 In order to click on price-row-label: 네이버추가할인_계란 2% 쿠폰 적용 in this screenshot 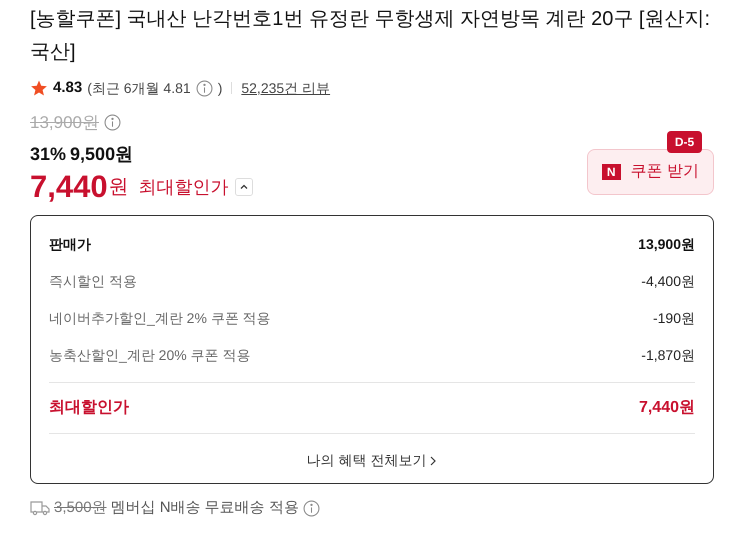, I will do `click(160, 318)`.